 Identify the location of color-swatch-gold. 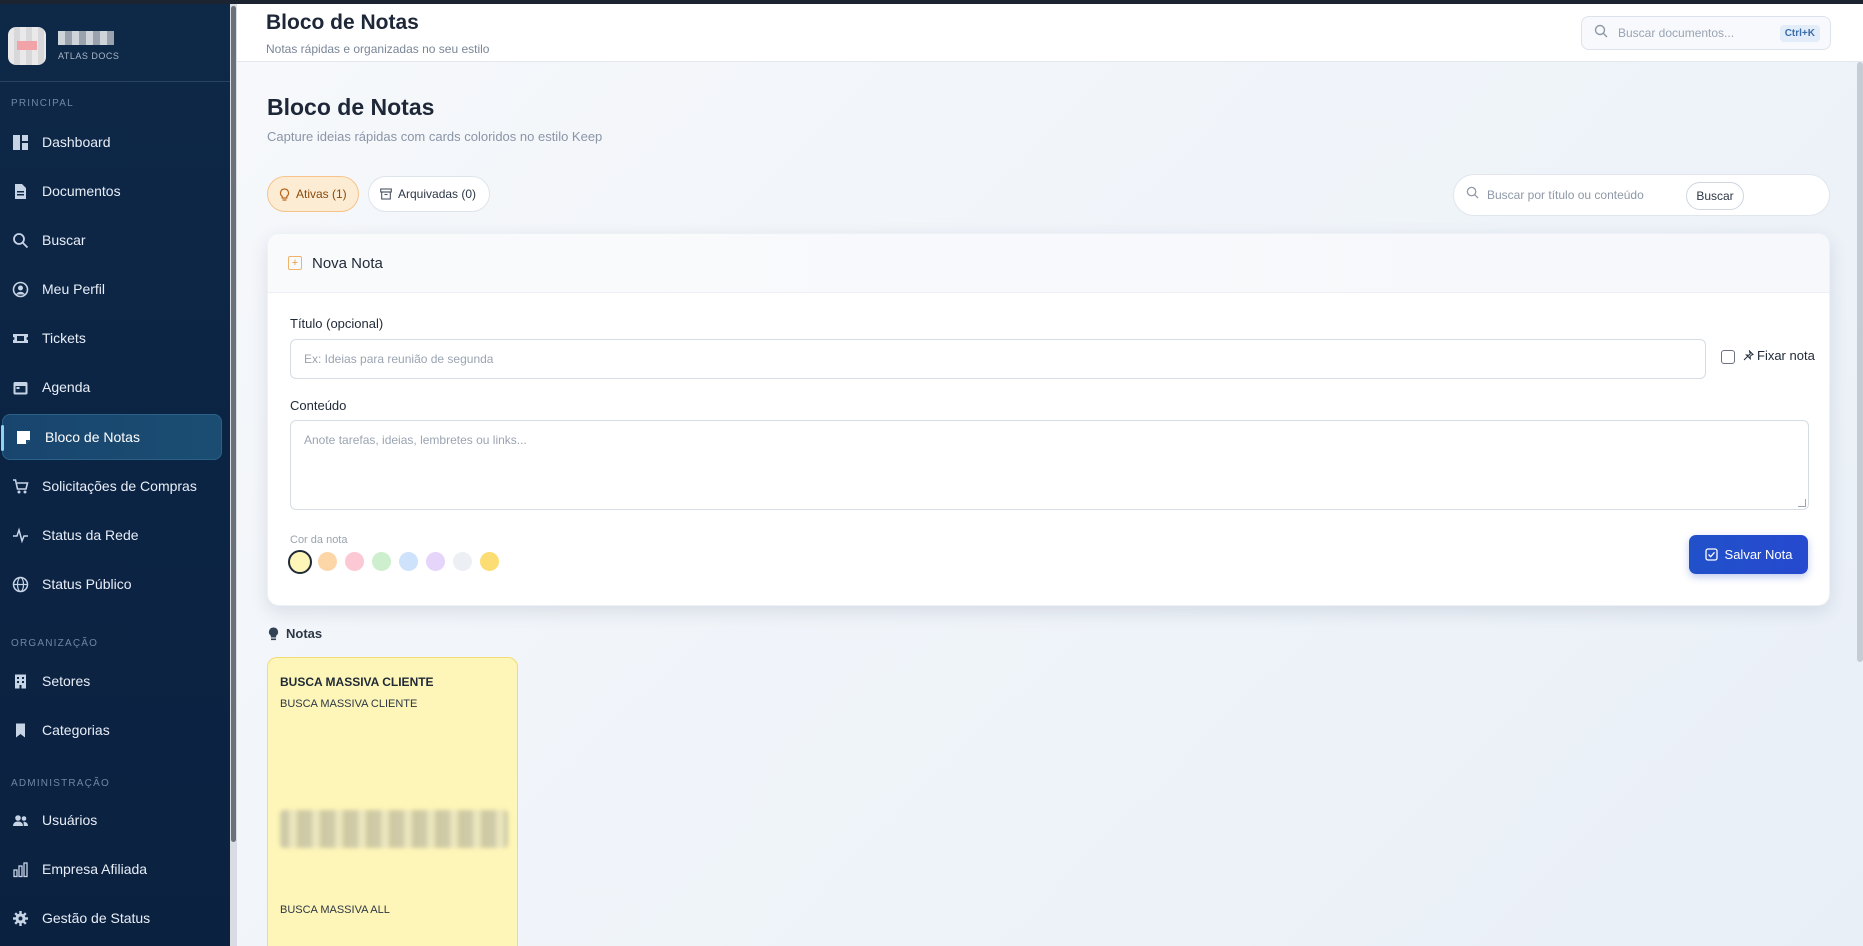
(489, 561).